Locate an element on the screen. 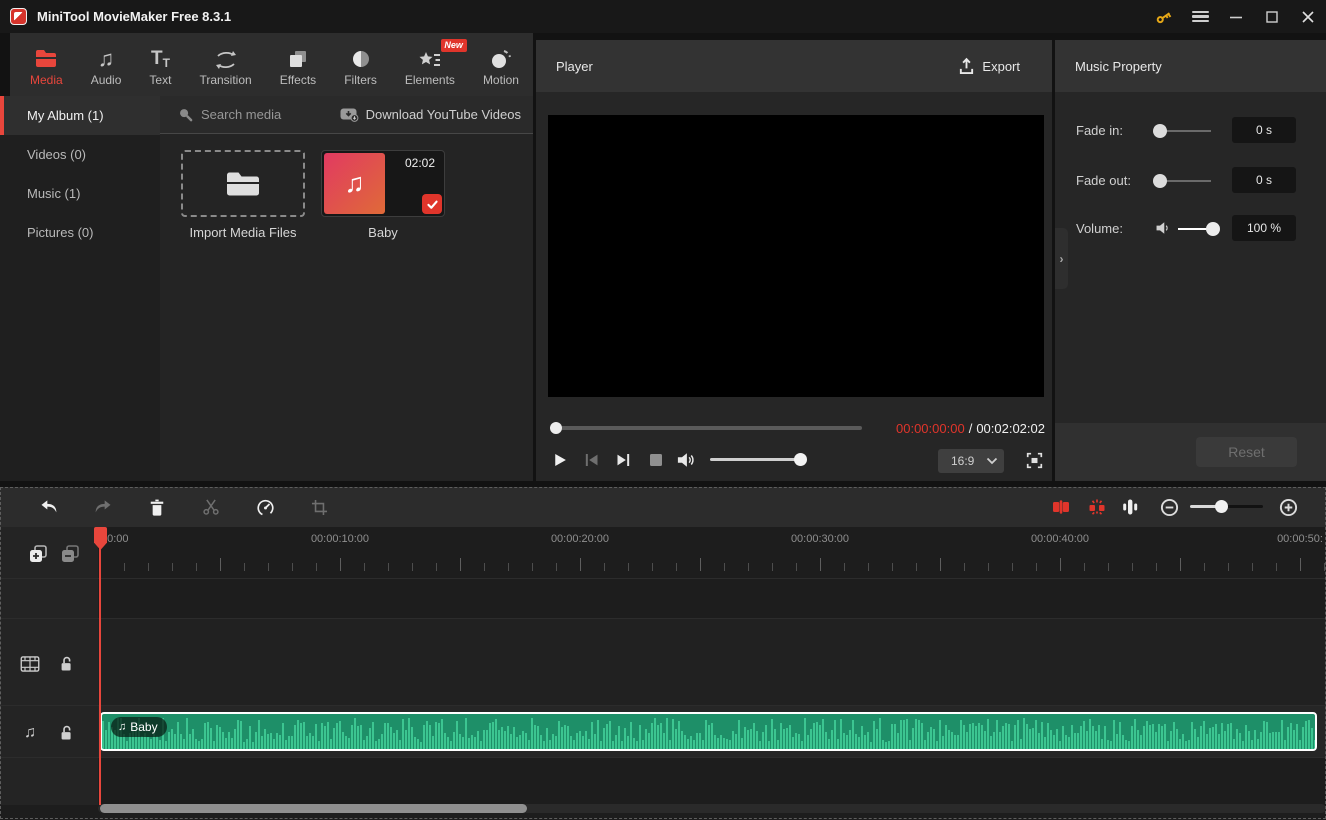  seek-bar is located at coordinates (706, 428).